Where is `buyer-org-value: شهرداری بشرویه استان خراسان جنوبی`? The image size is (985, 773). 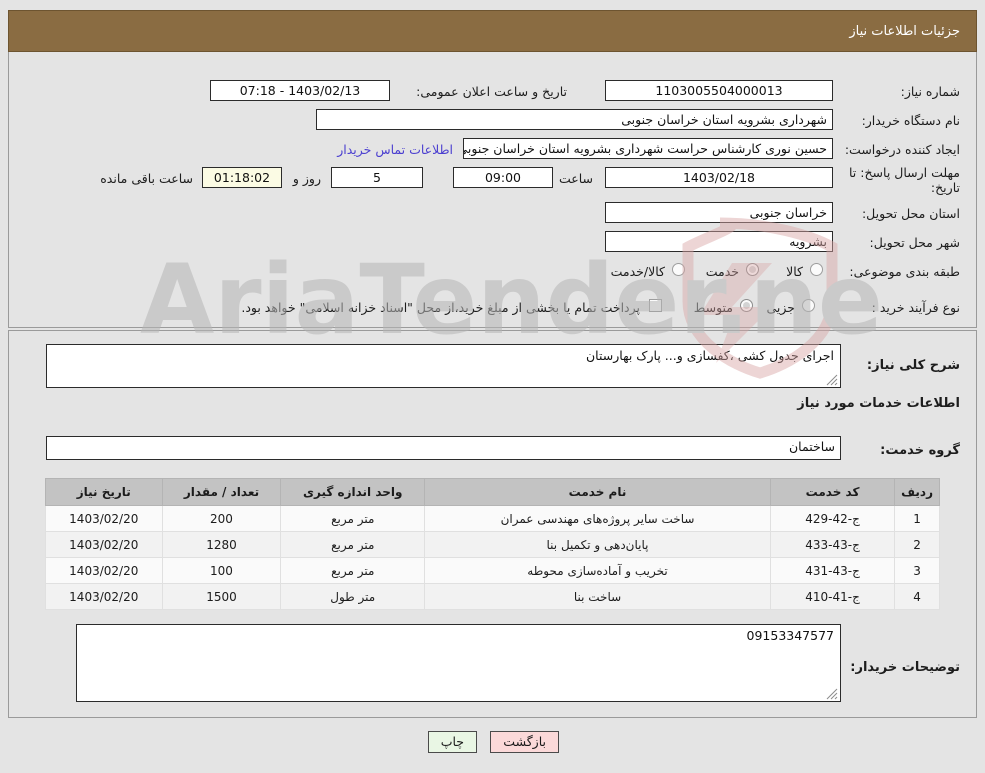 buyer-org-value: شهرداری بشرویه استان خراسان جنوبی is located at coordinates (574, 119).